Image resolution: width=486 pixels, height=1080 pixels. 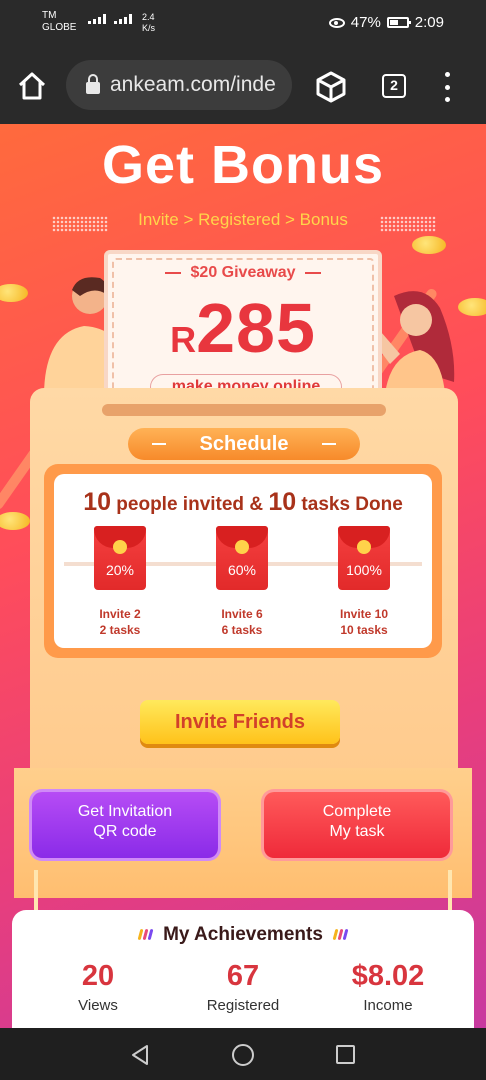 I want to click on milestone-label: Invite 10 10 tasks, so click(x=364, y=622).